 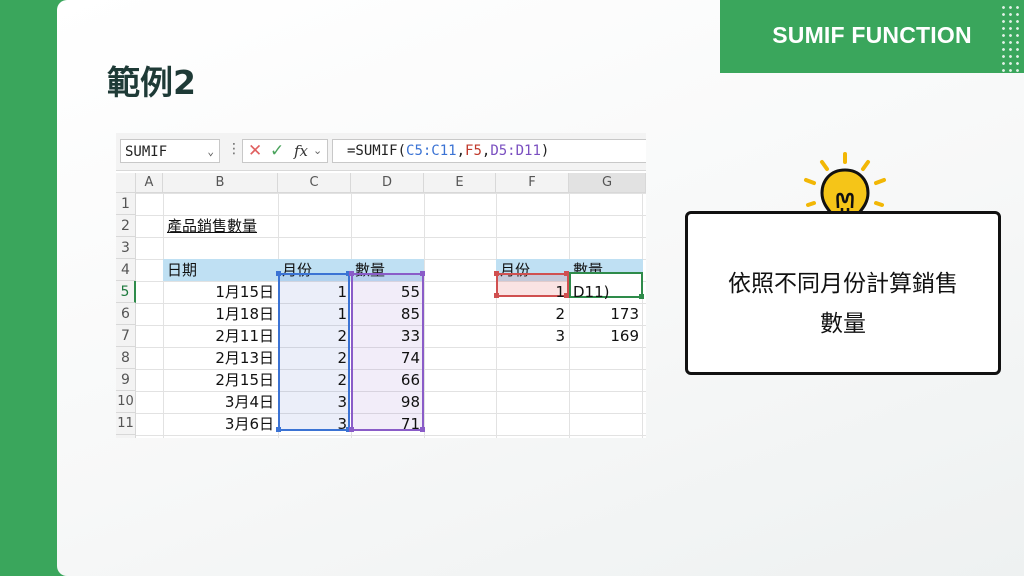 I want to click on cell-qty: 85, so click(x=387, y=314).